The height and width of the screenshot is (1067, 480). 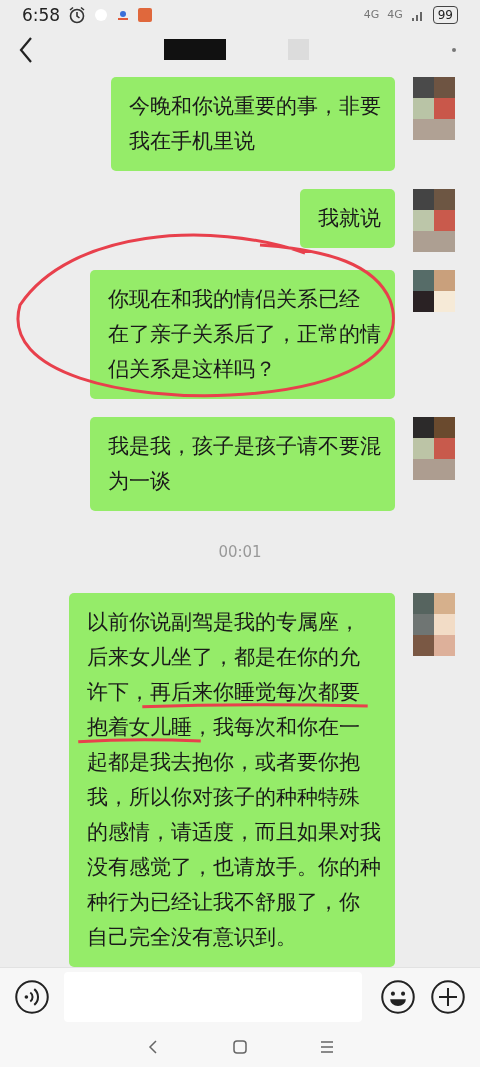 What do you see at coordinates (41, 14) in the screenshot?
I see `clock-time: 6:58` at bounding box center [41, 14].